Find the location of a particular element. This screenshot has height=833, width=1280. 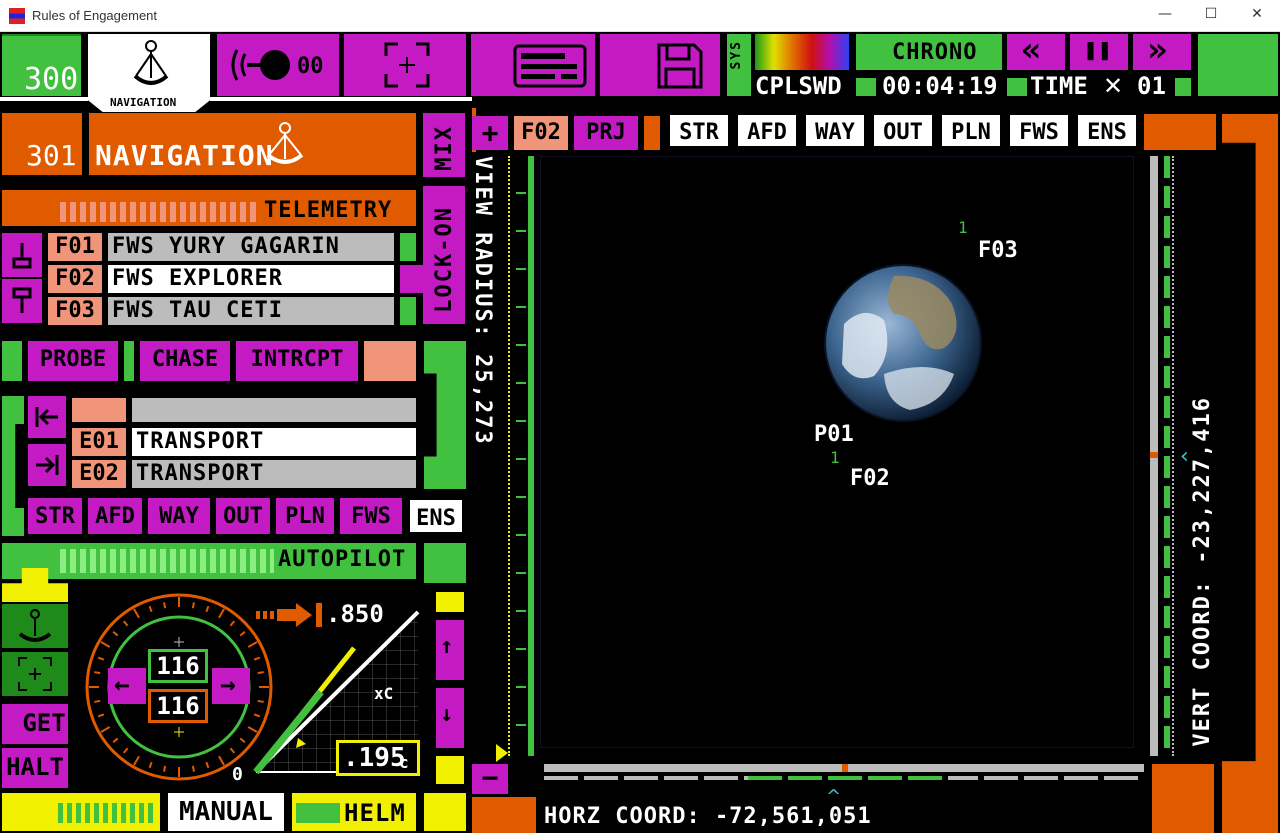

zoom-in-button: + is located at coordinates (490, 133).